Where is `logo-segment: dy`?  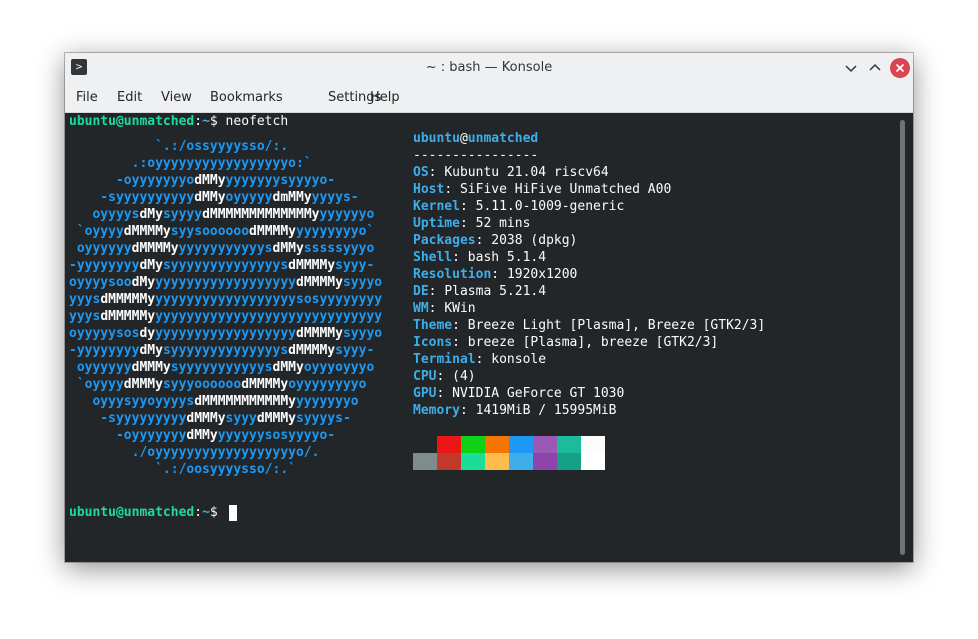
logo-segment: dy is located at coordinates (147, 333).